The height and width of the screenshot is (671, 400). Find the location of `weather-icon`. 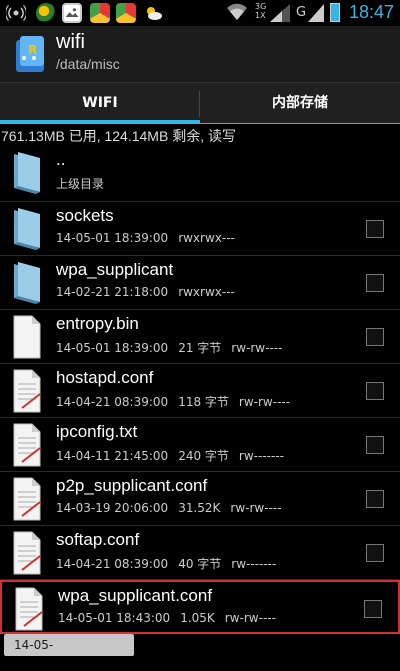

weather-icon is located at coordinates (154, 13).